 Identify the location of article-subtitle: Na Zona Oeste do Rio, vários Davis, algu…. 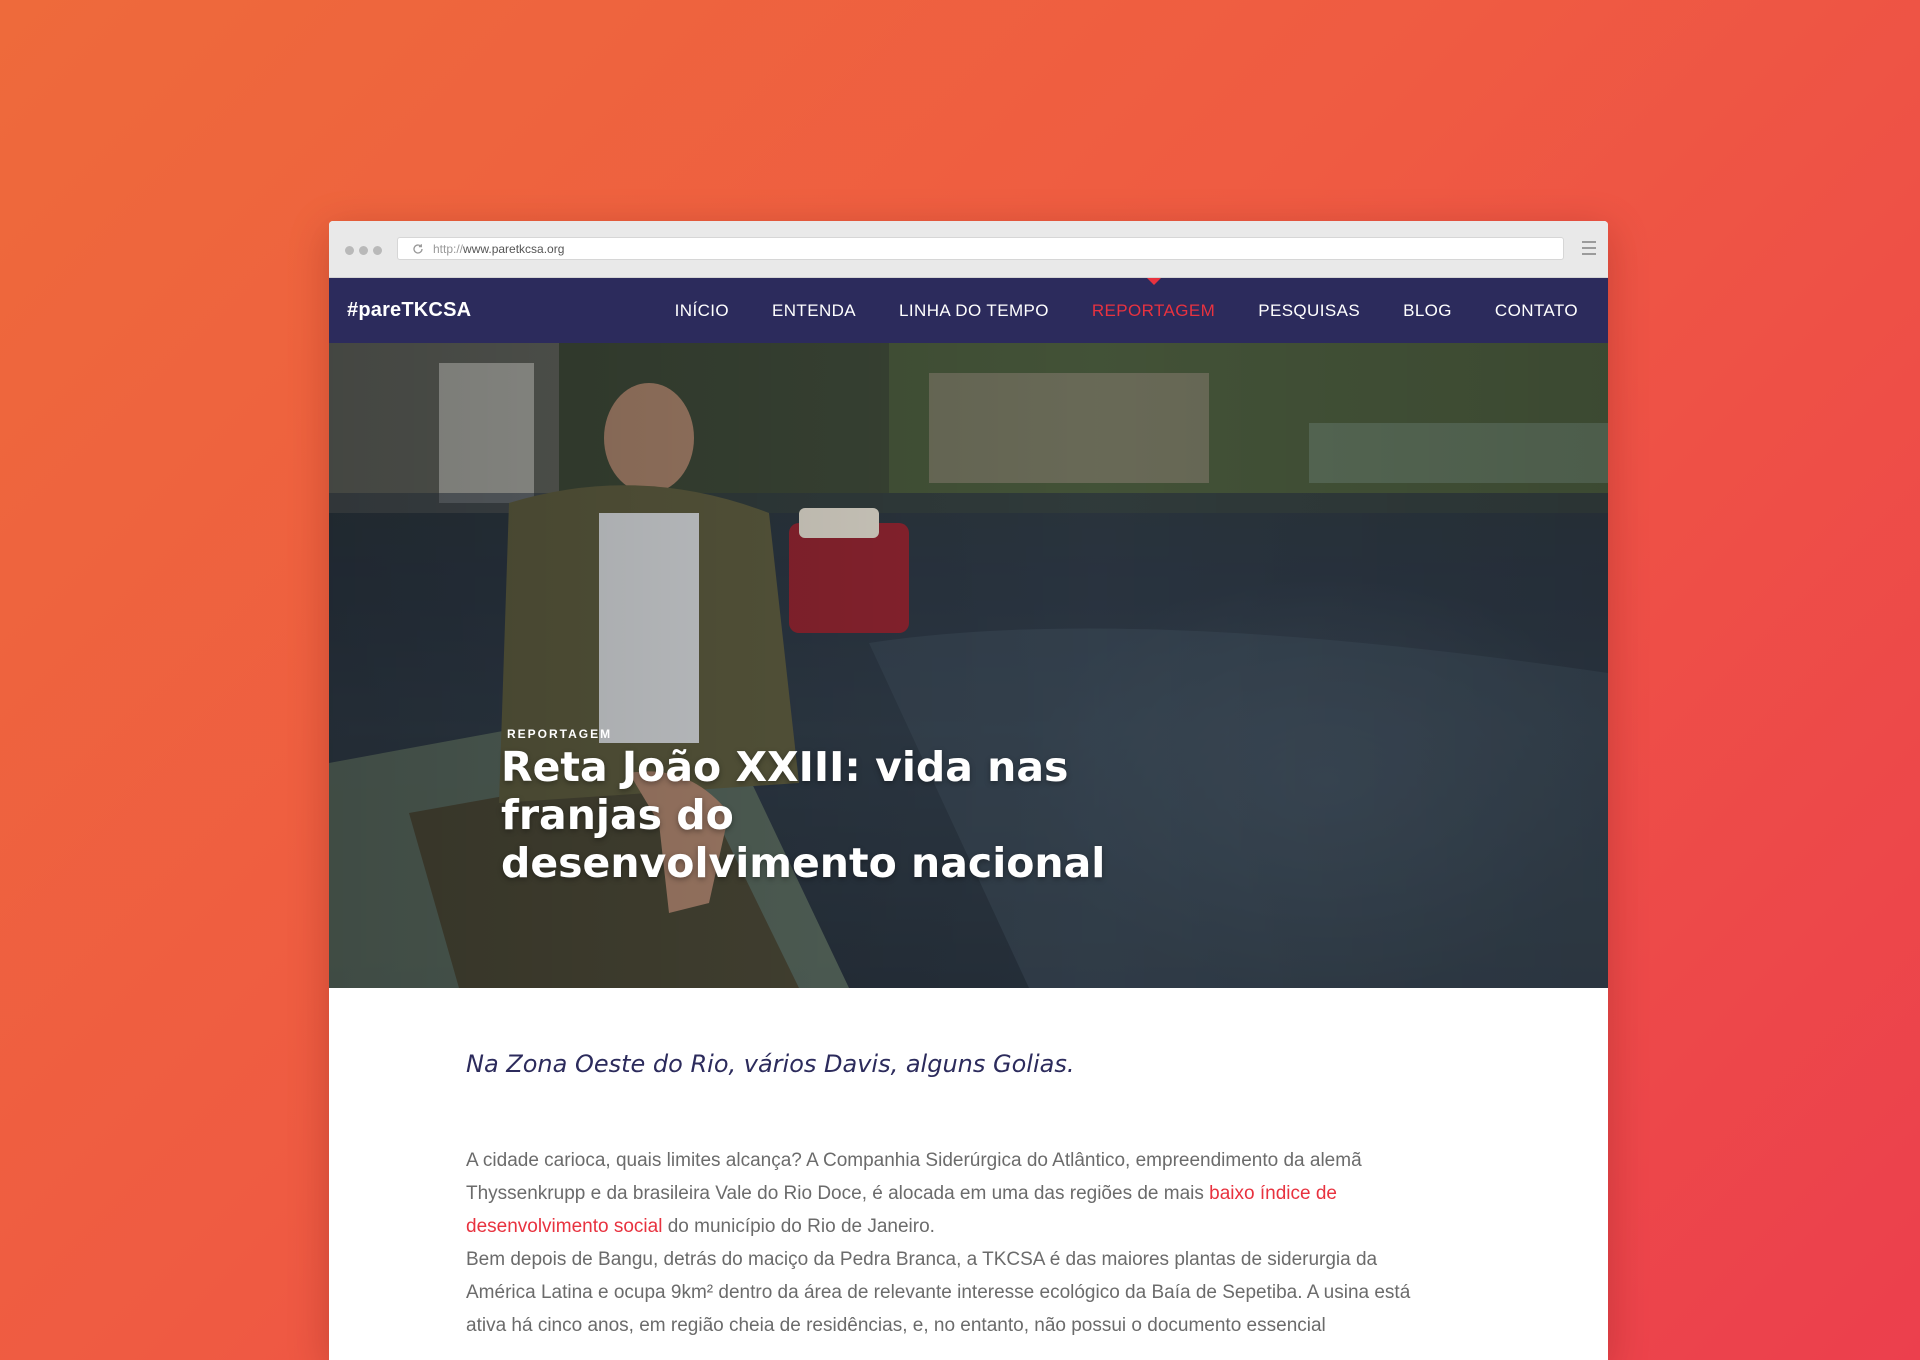
(770, 1064).